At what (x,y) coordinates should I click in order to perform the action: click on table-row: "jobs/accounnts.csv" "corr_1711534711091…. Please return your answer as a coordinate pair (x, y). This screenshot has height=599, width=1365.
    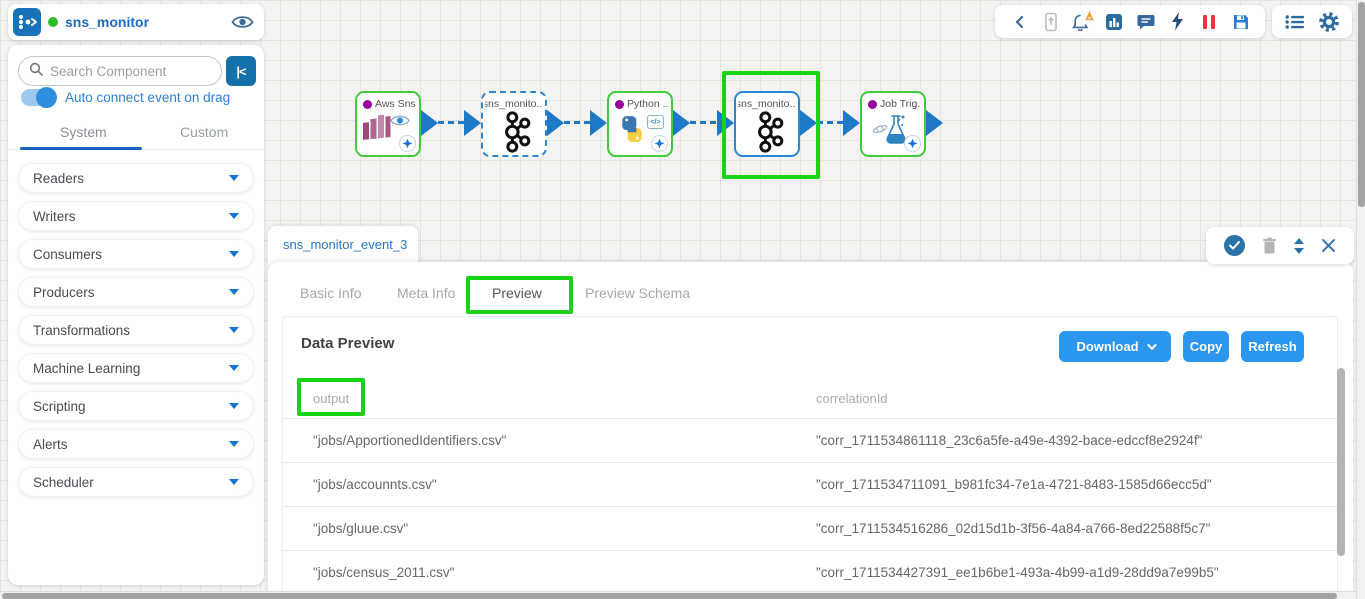
    Looking at the image, I should click on (810, 485).